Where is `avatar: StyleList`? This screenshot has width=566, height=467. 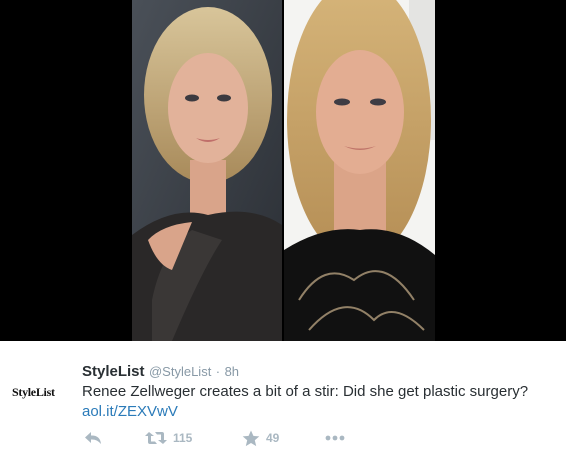 avatar: StyleList is located at coordinates (43, 392).